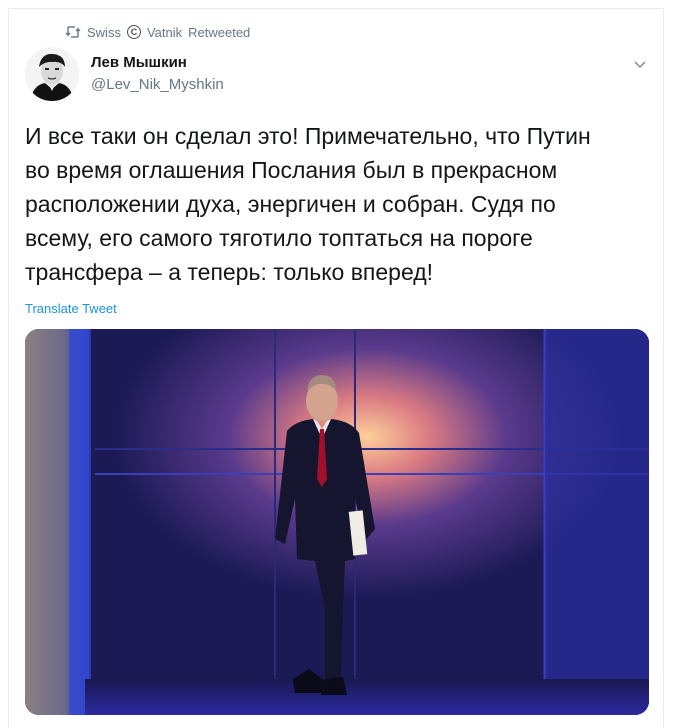 The width and height of the screenshot is (674, 728). I want to click on retweet-icon, so click(73, 32).